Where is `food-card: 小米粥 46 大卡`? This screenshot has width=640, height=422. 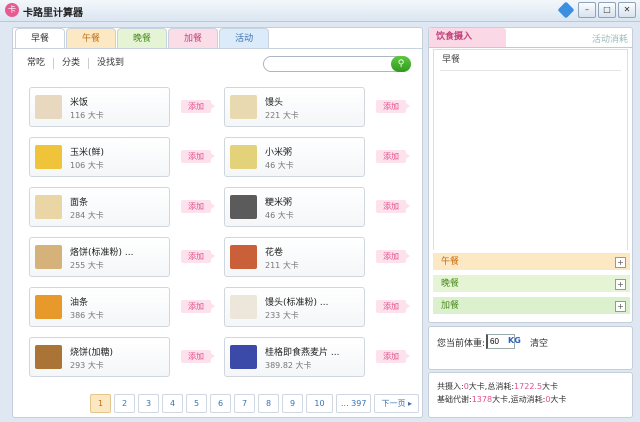
food-card: 小米粥 46 大卡 is located at coordinates (294, 157).